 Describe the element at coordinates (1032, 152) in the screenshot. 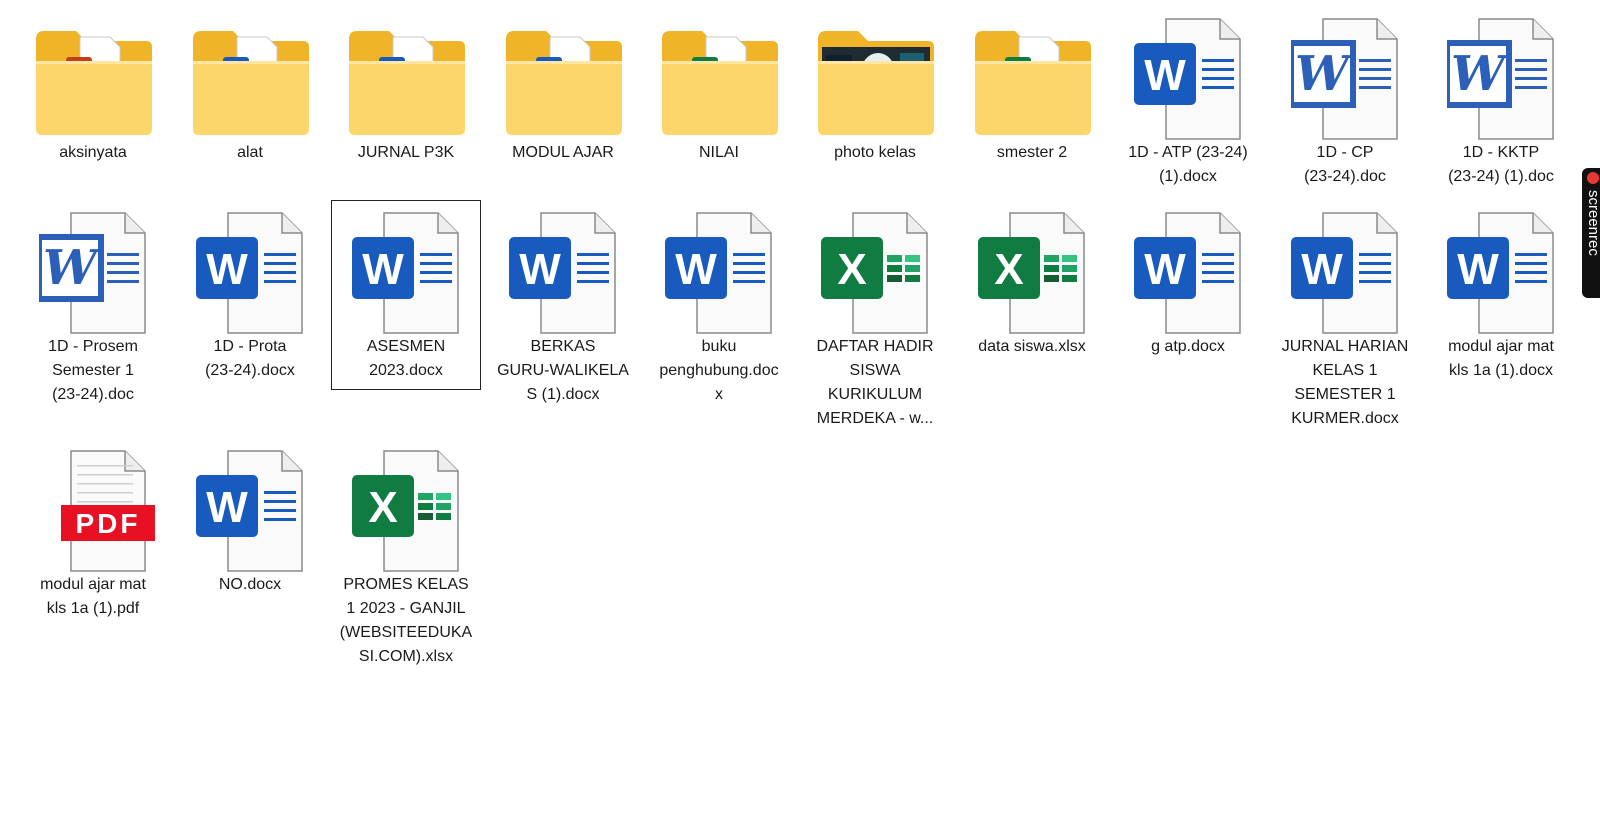

I see `file-name-label: smester 2` at that location.